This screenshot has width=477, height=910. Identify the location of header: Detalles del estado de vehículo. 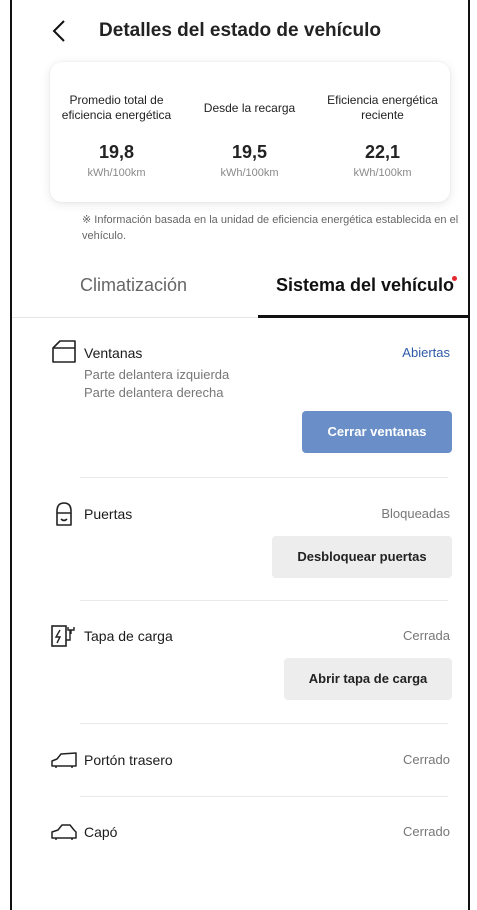
(240, 31).